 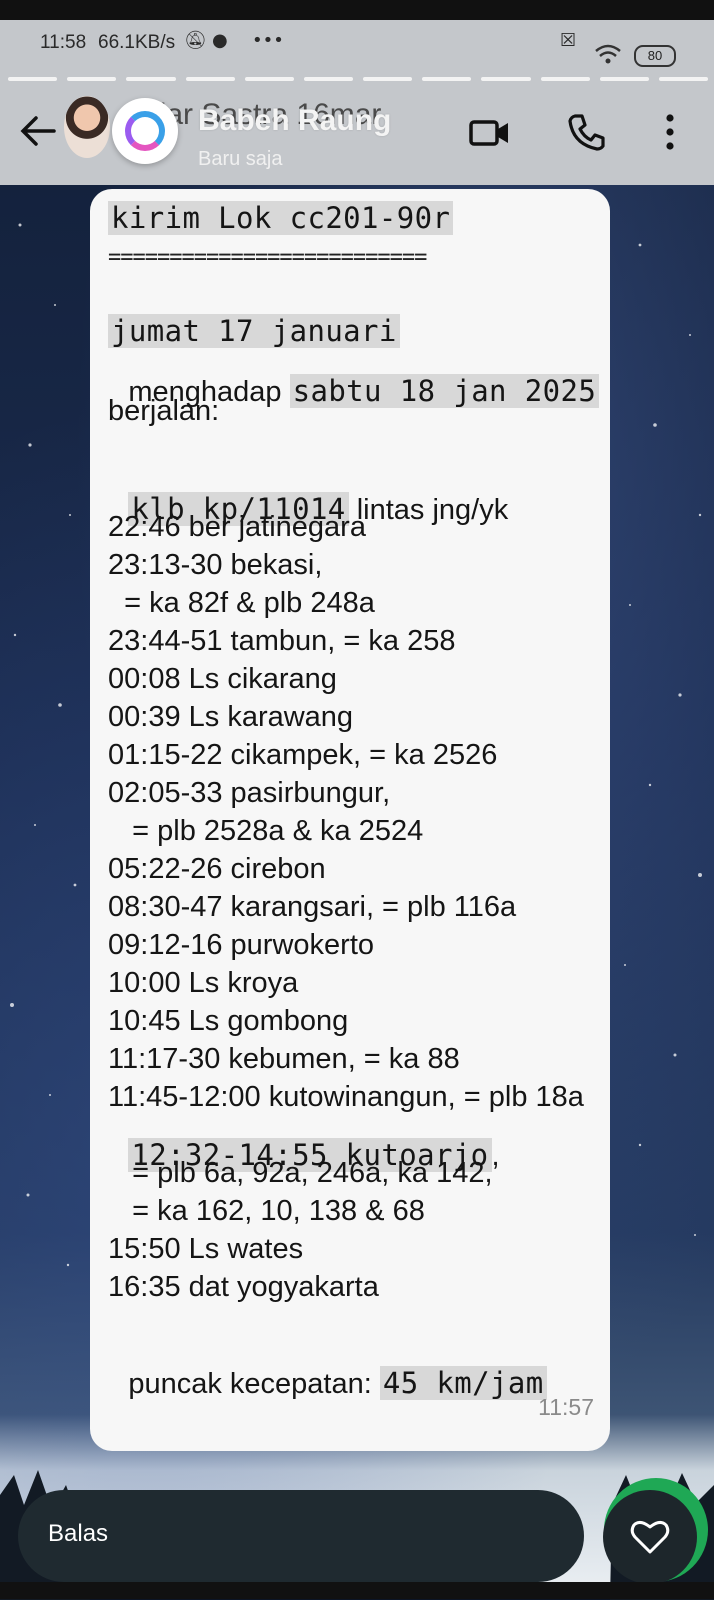 I want to click on bottom-edge, so click(x=357, y=1590).